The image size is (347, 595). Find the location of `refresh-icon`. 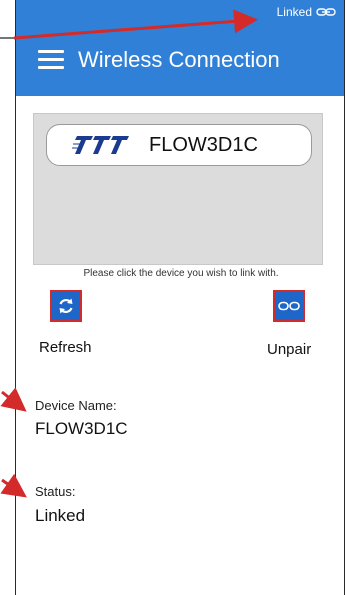

refresh-icon is located at coordinates (66, 306).